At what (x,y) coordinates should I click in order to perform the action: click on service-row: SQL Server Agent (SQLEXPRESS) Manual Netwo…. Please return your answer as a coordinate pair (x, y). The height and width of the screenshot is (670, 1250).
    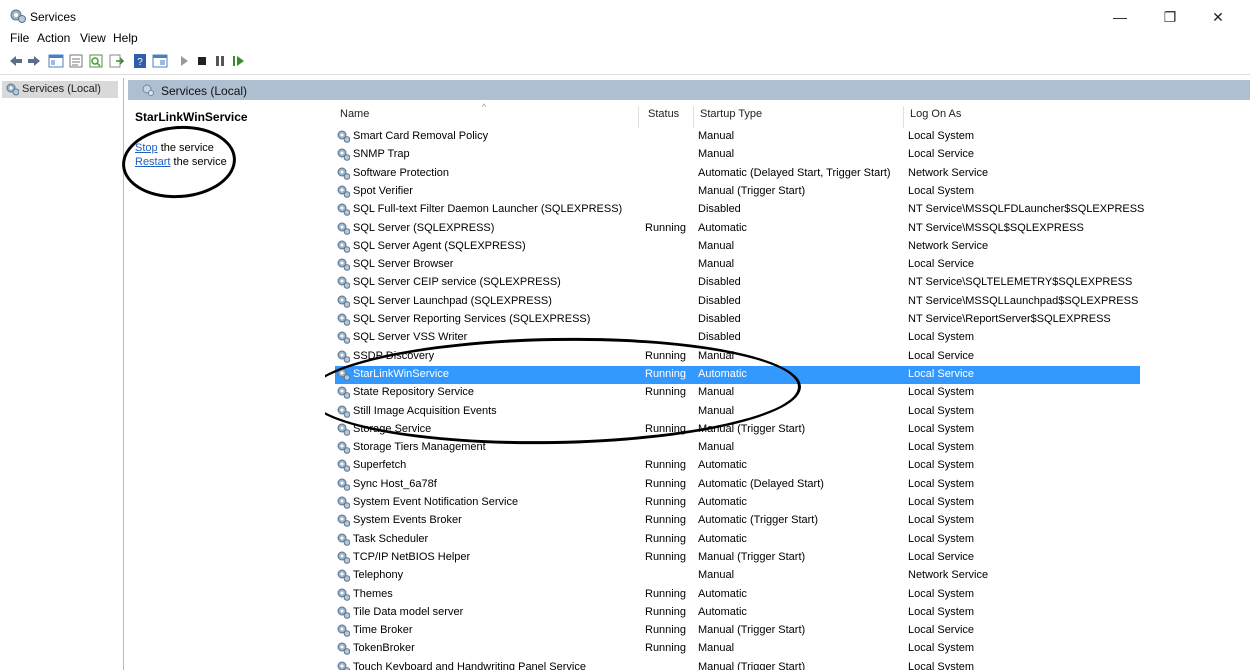
    Looking at the image, I should click on (737, 247).